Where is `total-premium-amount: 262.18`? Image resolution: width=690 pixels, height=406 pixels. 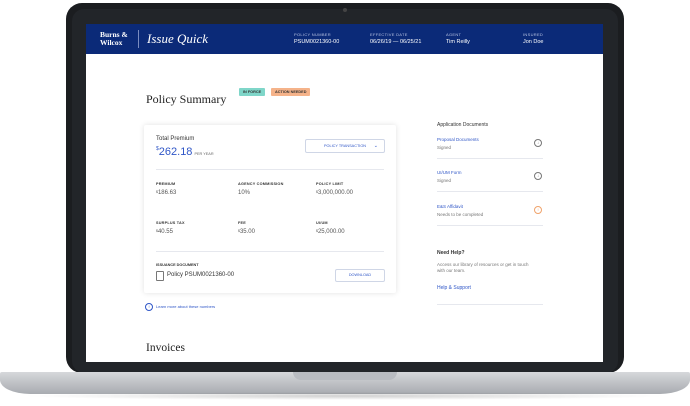 total-premium-amount: 262.18 is located at coordinates (175, 152).